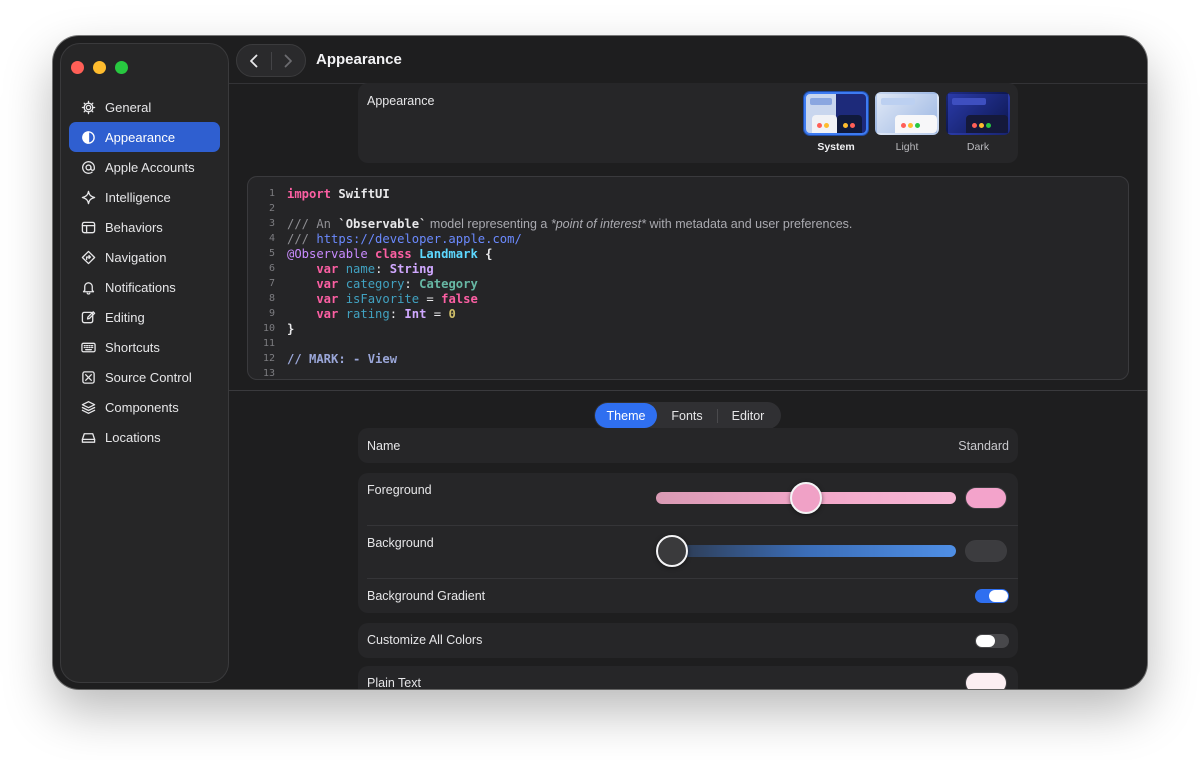  Describe the element at coordinates (140, 287) in the screenshot. I see `sidebar-item-label: Notifications` at that location.